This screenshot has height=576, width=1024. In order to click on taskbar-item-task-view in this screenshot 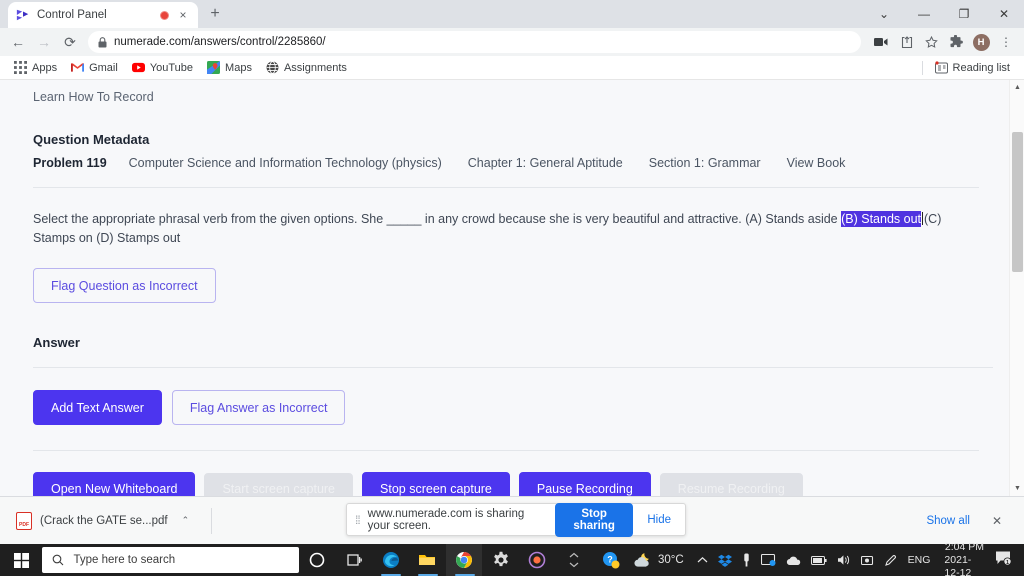, I will do `click(354, 560)`.